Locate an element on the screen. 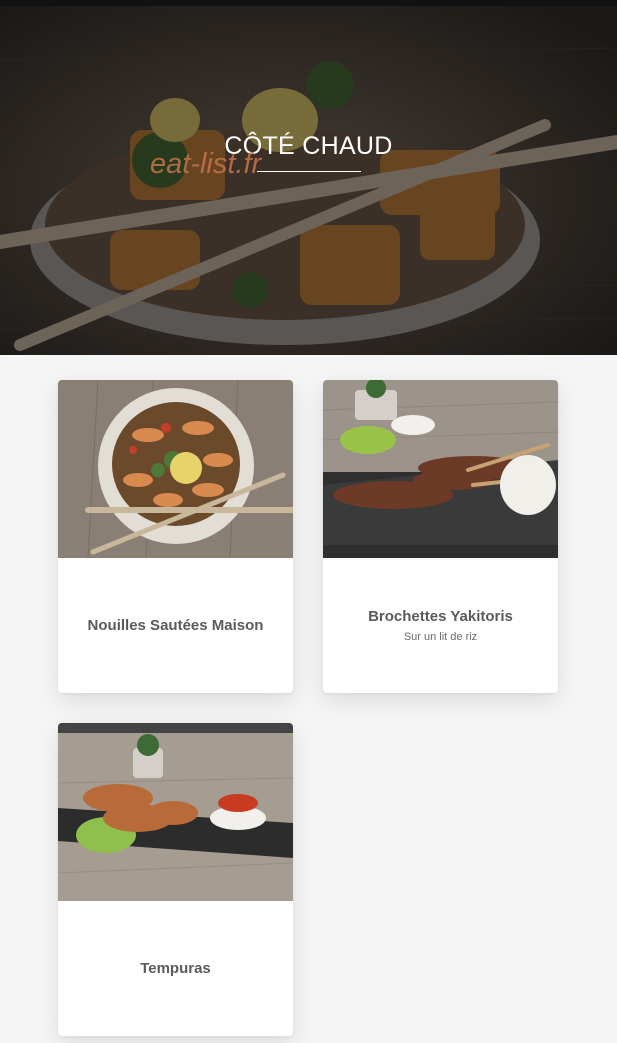 The width and height of the screenshot is (617, 1043). dish-name: Tempuras is located at coordinates (175, 968).